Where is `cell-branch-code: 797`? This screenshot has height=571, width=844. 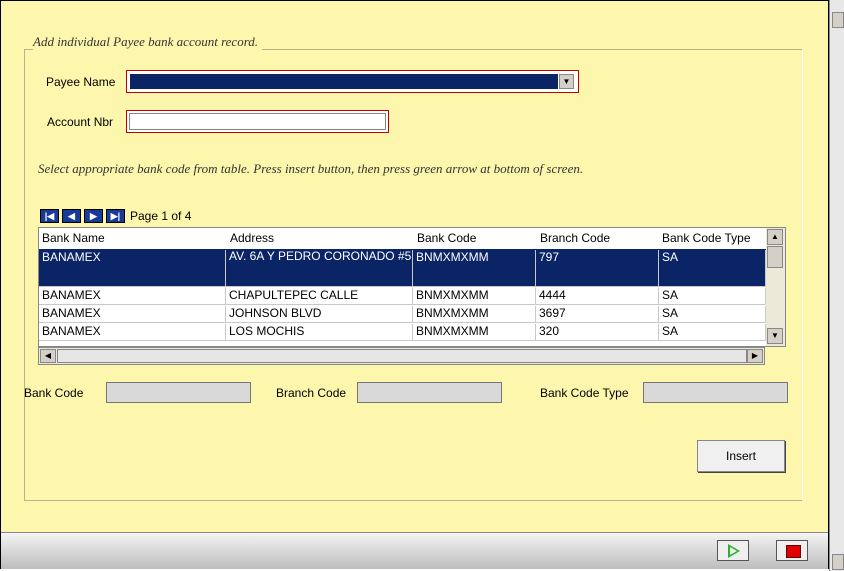 cell-branch-code: 797 is located at coordinates (597, 268).